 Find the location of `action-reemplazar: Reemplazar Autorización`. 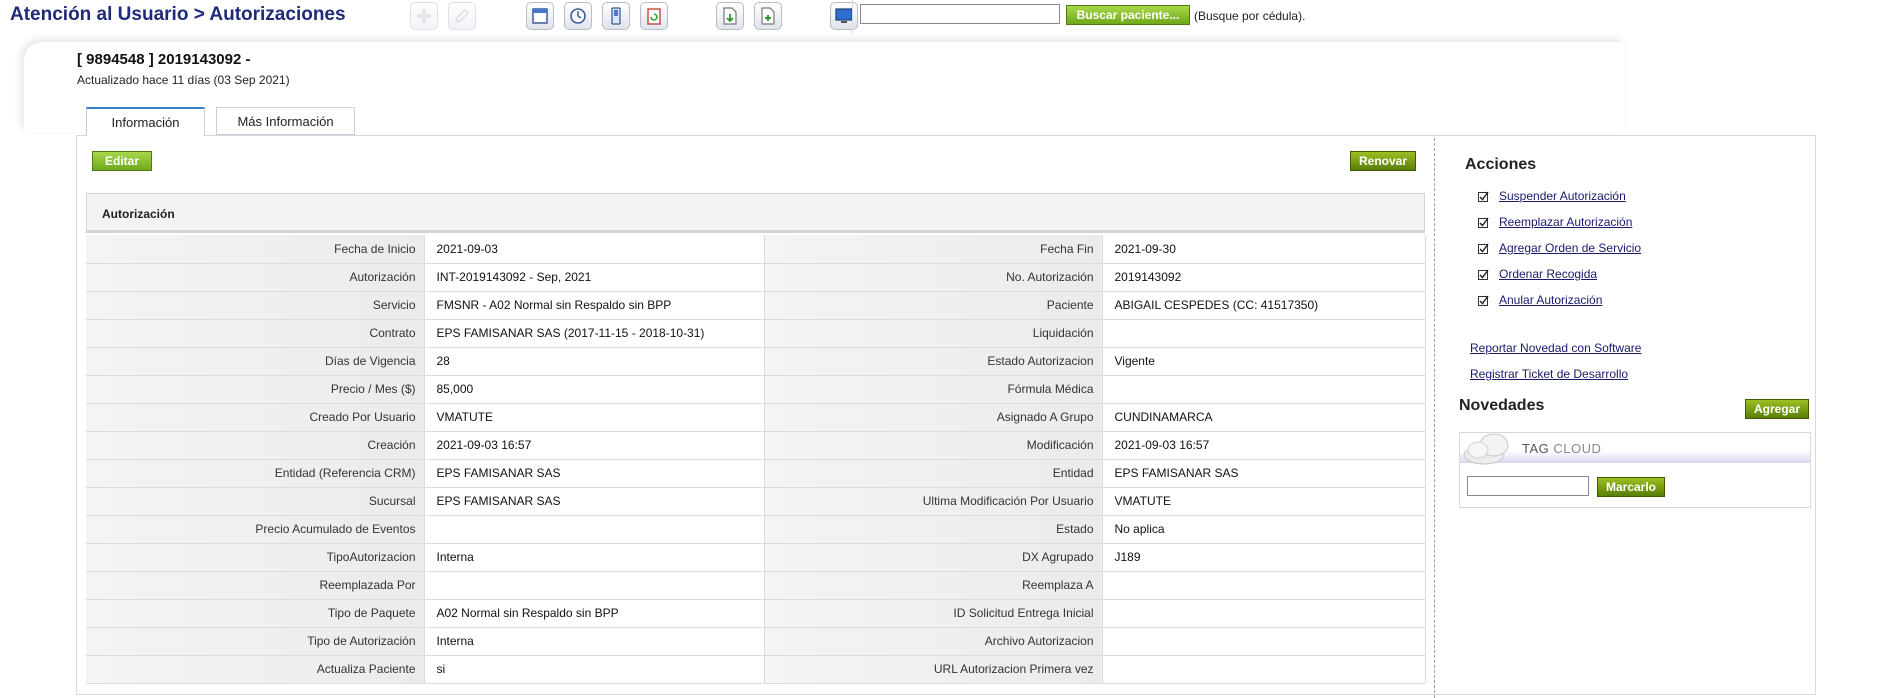

action-reemplazar: Reemplazar Autorización is located at coordinates (1555, 222).